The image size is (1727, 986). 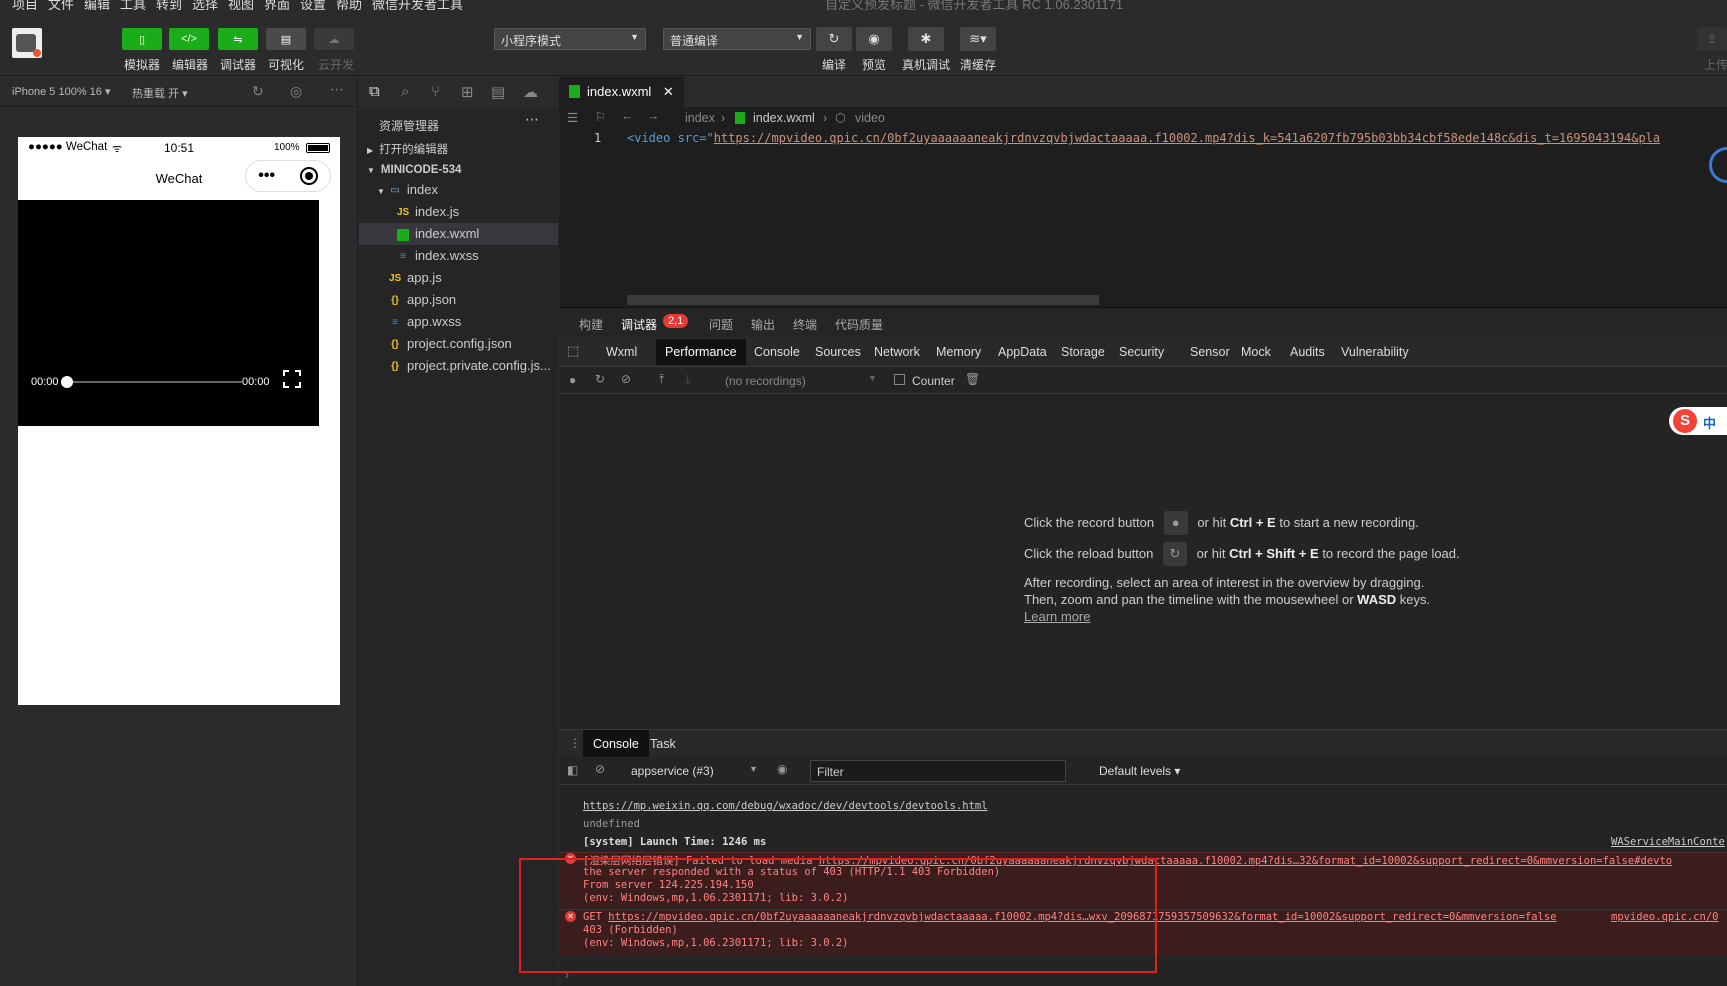 What do you see at coordinates (292, 379) in the screenshot?
I see `fullscreen-icon` at bounding box center [292, 379].